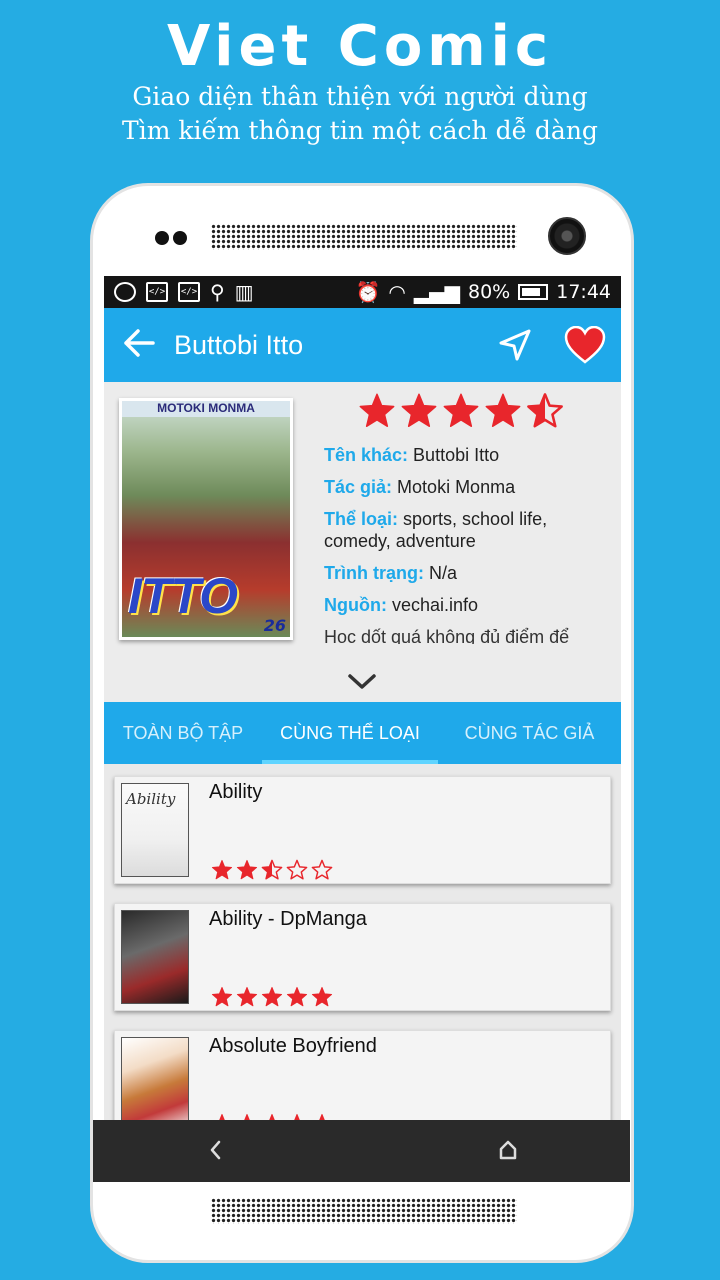 Image resolution: width=720 pixels, height=1280 pixels. I want to click on info-status: Trình trạng: N/a, so click(391, 573).